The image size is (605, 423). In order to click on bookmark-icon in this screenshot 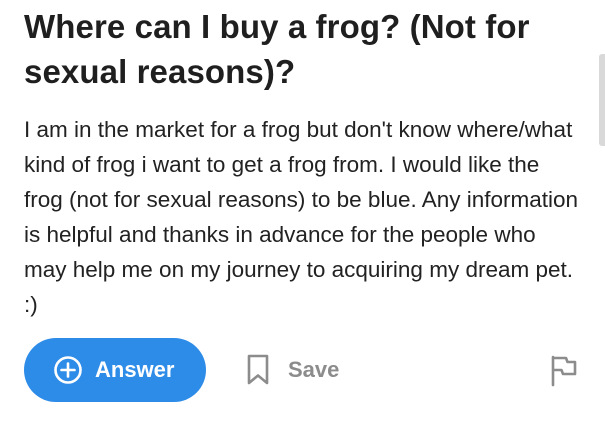, I will do `click(258, 370)`.